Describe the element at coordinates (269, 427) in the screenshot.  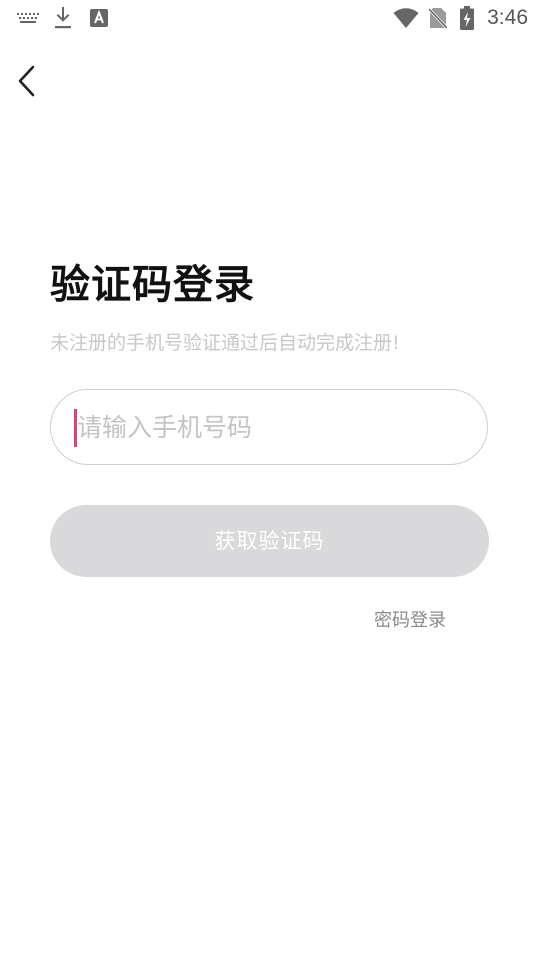
I see `phone-number-input: 请输入手机号码` at that location.